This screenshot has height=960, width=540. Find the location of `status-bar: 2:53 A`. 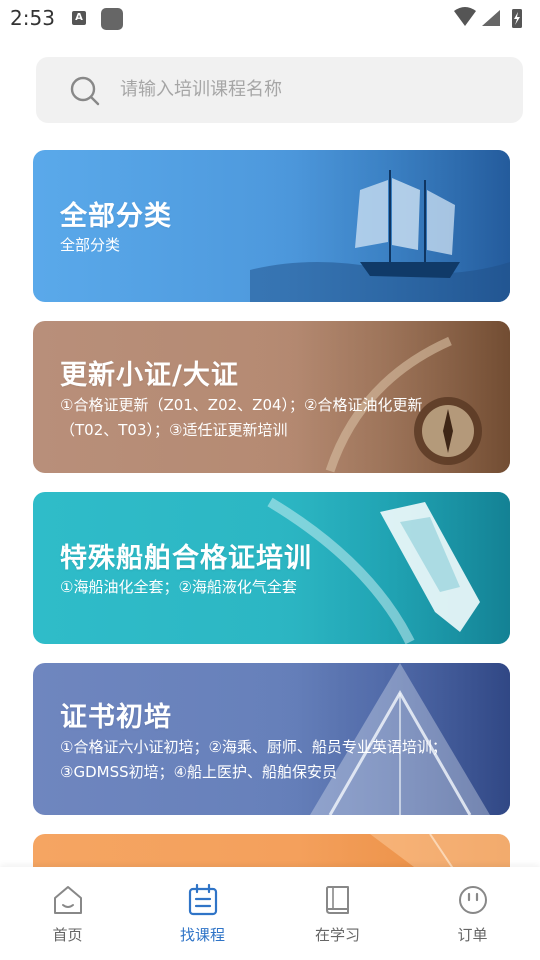

status-bar: 2:53 A is located at coordinates (270, 19).